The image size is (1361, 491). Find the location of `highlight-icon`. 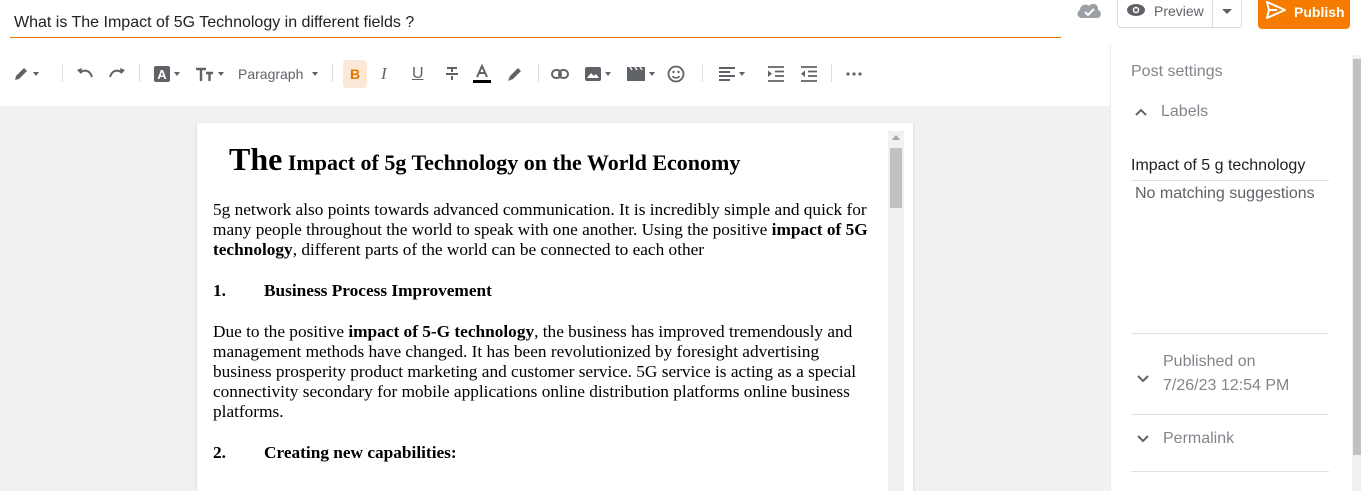

highlight-icon is located at coordinates (515, 74).